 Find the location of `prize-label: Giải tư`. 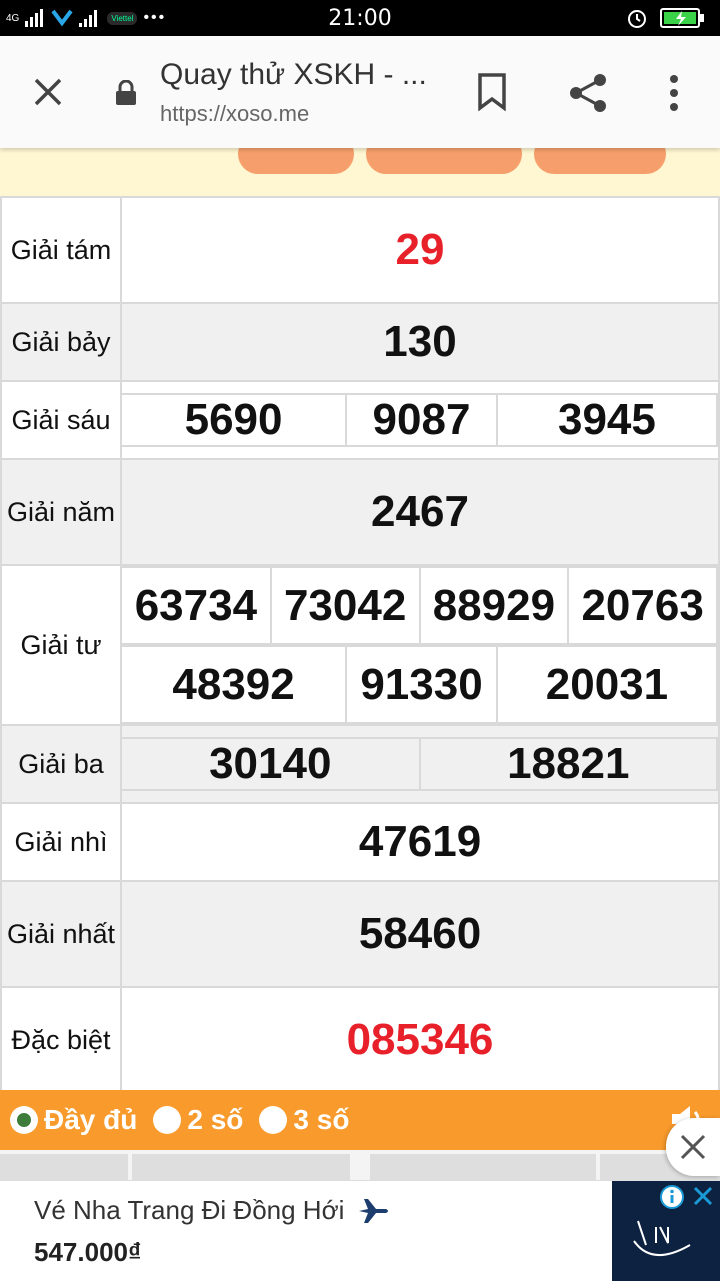

prize-label: Giải tư is located at coordinates (61, 645).